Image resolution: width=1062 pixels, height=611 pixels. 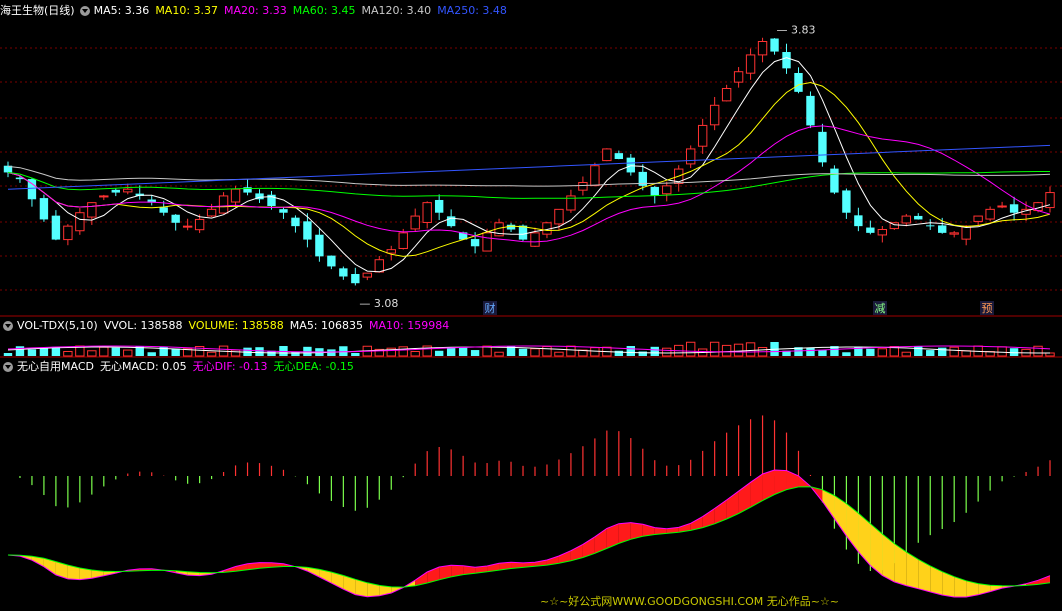 I want to click on event-label: 减, so click(x=880, y=308).